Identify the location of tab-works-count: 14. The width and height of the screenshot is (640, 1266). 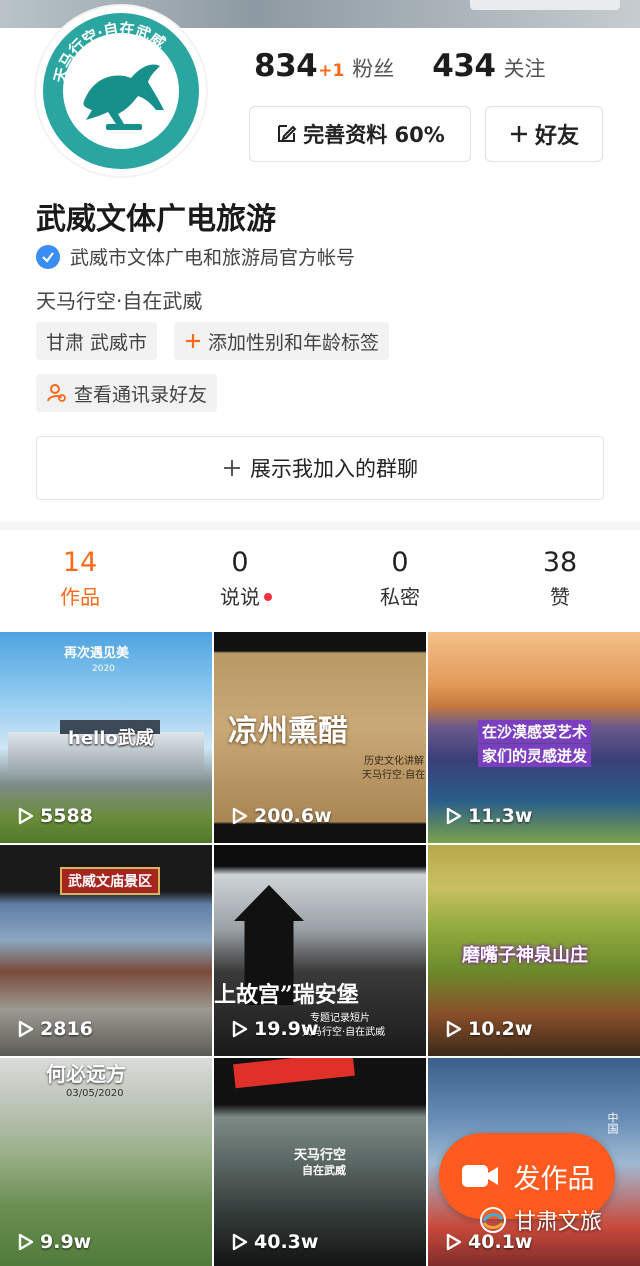
(80, 562).